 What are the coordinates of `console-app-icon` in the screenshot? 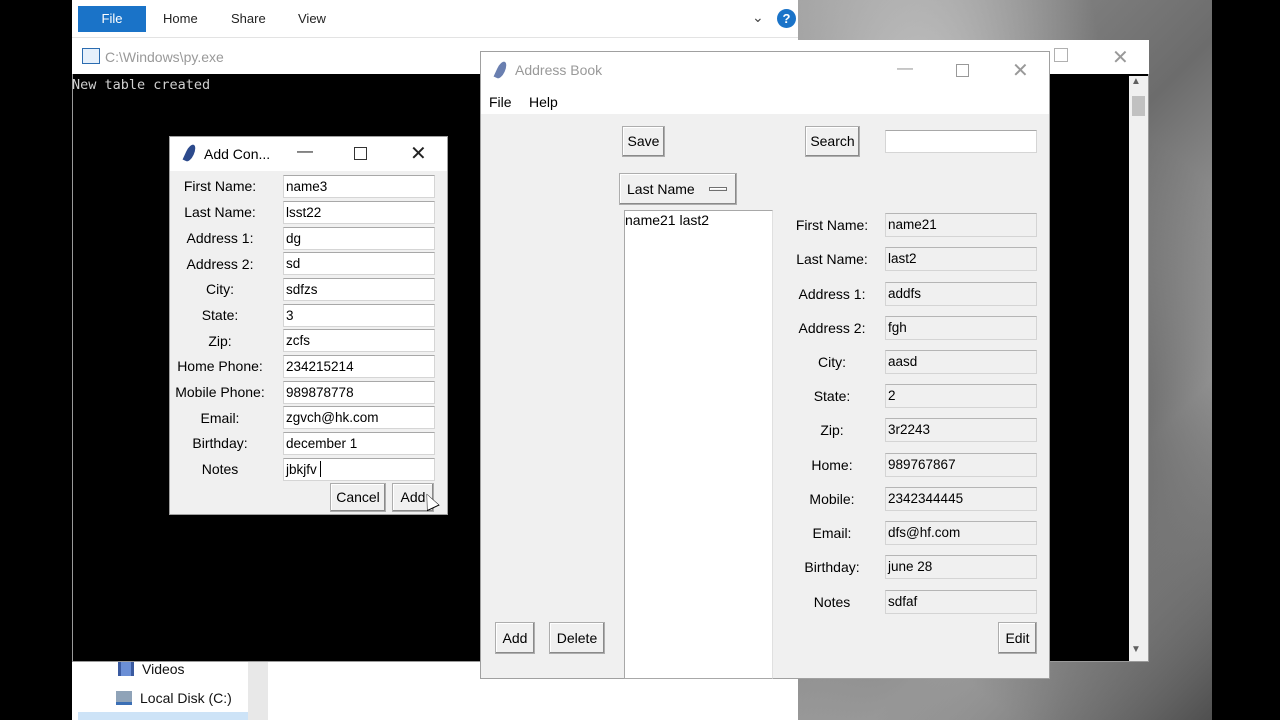 It's located at (91, 56).